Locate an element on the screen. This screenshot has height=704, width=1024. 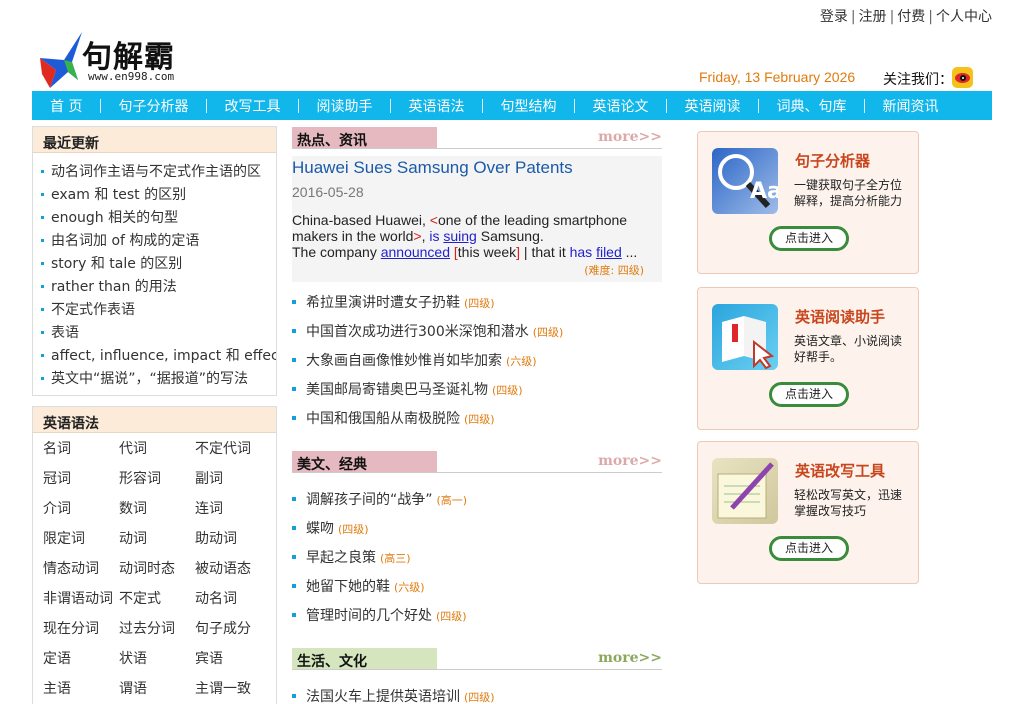
list-item: 管理时间的几个好处 (四级) is located at coordinates (477, 619).